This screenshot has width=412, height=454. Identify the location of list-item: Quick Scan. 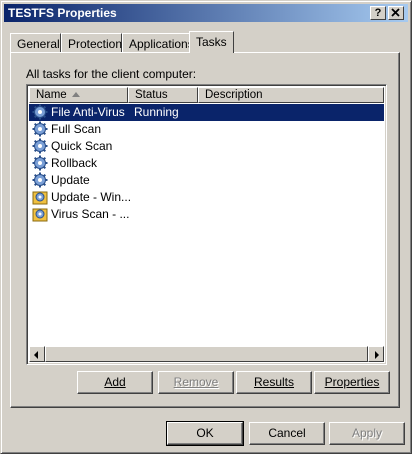
(206, 146).